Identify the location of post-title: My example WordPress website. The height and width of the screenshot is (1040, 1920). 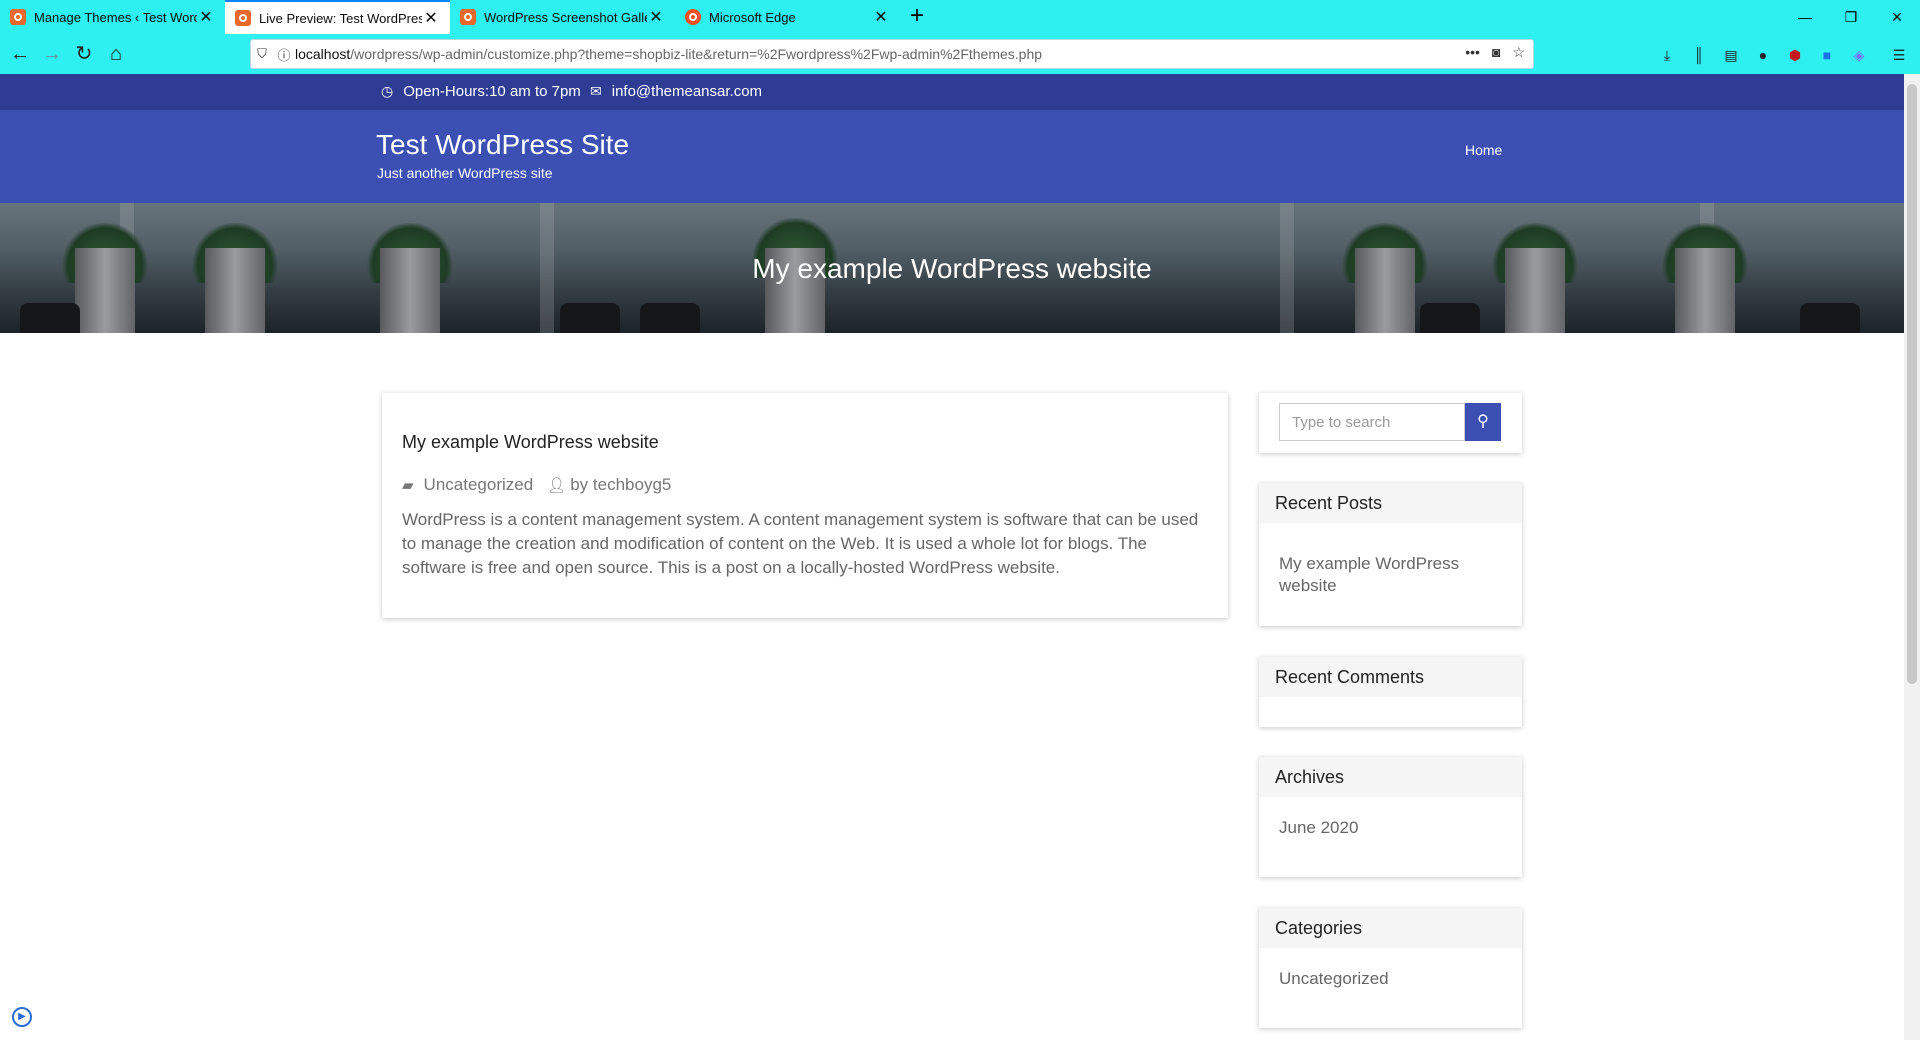
(530, 442).